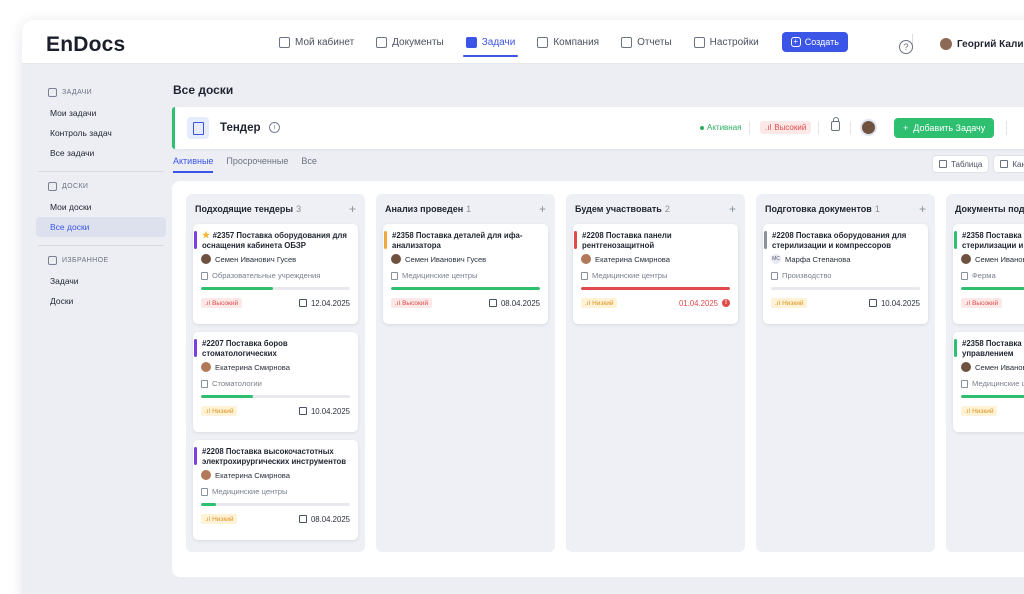 This screenshot has width=1024, height=594. I want to click on card-title: #2208 Поставка панели рентгенозащитной, so click(655, 241).